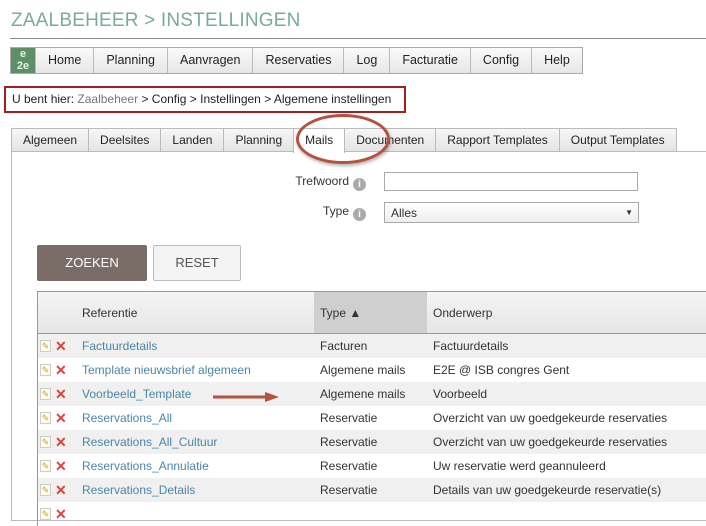  I want to click on breadcrumb-home-link: Zaalbeheer, so click(107, 99).